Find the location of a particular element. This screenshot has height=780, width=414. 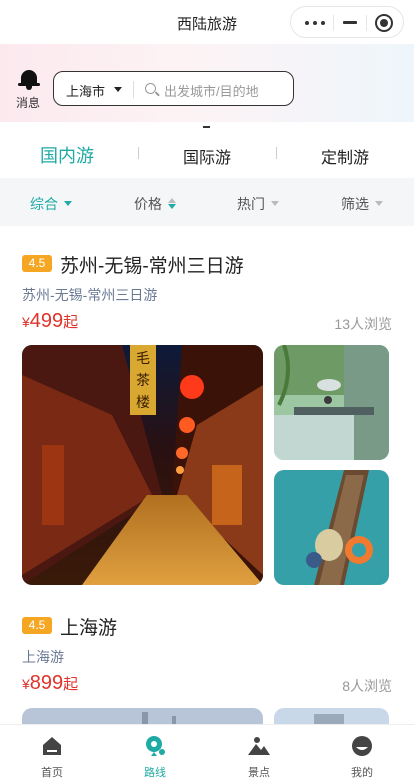

product-image-main is located at coordinates (142, 716).